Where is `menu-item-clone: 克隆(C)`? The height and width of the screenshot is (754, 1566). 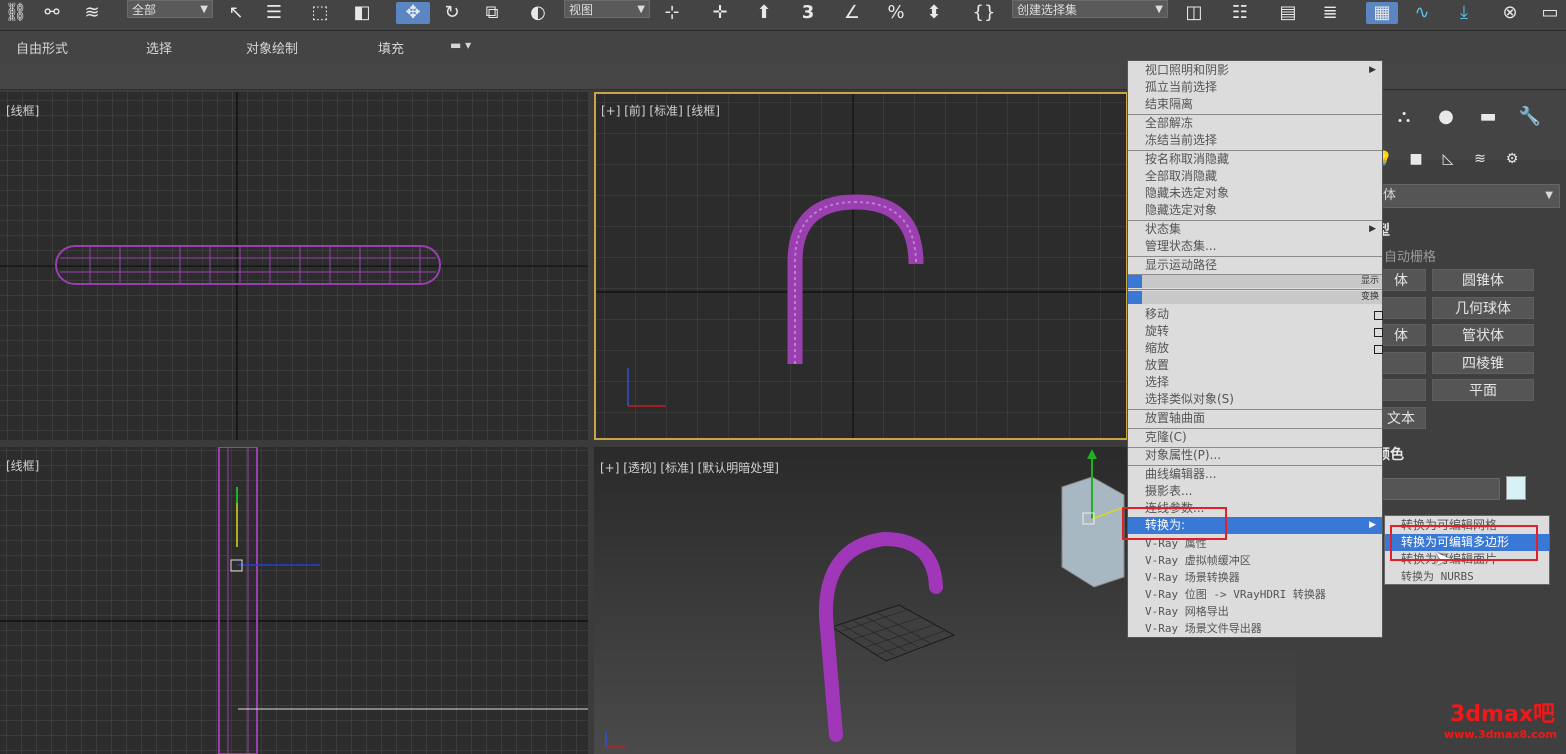 menu-item-clone: 克隆(C) is located at coordinates (1255, 437).